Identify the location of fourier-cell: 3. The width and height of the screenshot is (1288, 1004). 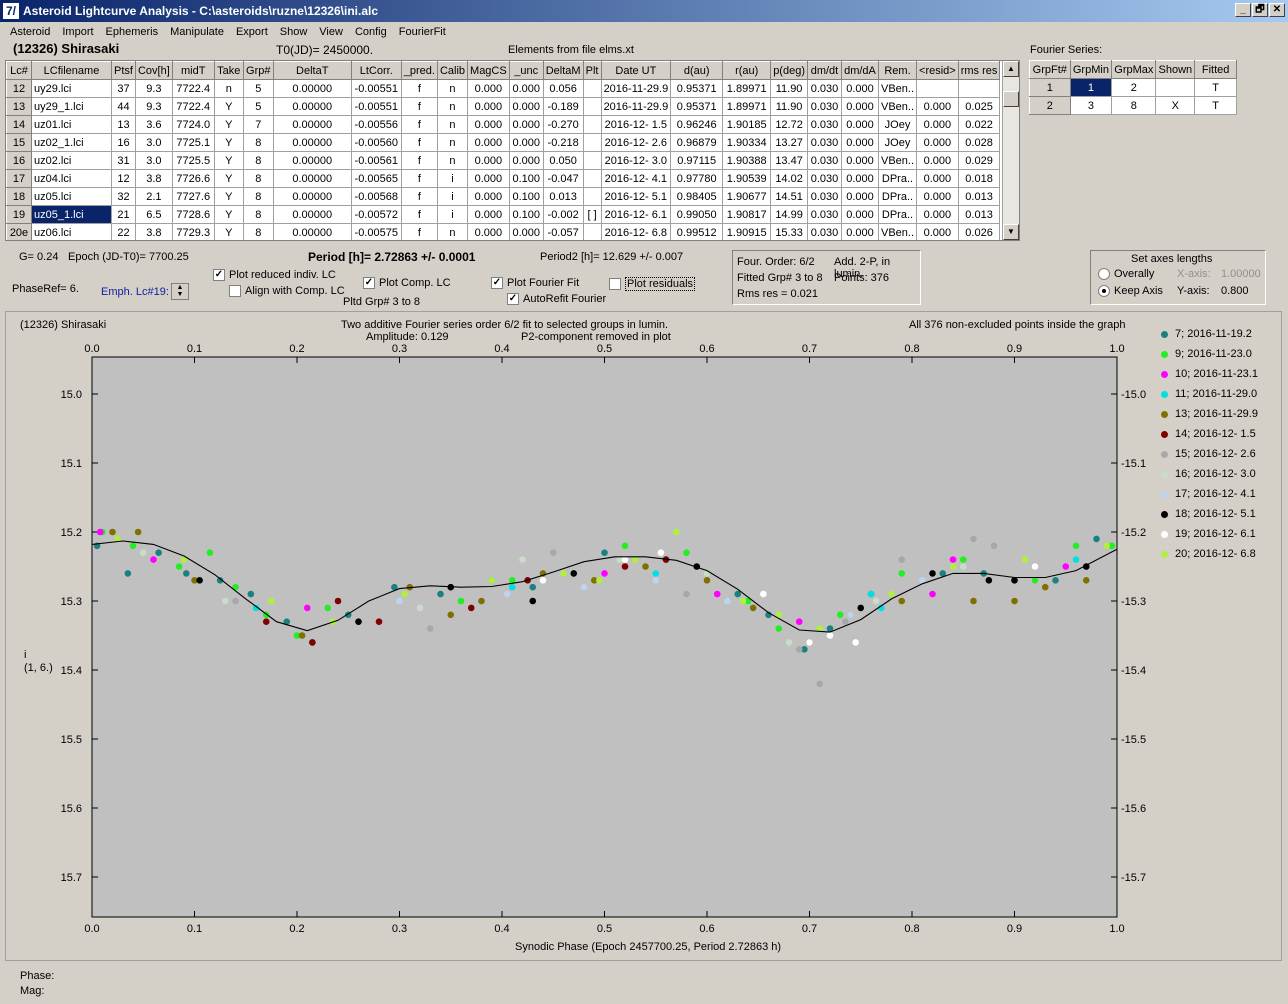
(1091, 105).